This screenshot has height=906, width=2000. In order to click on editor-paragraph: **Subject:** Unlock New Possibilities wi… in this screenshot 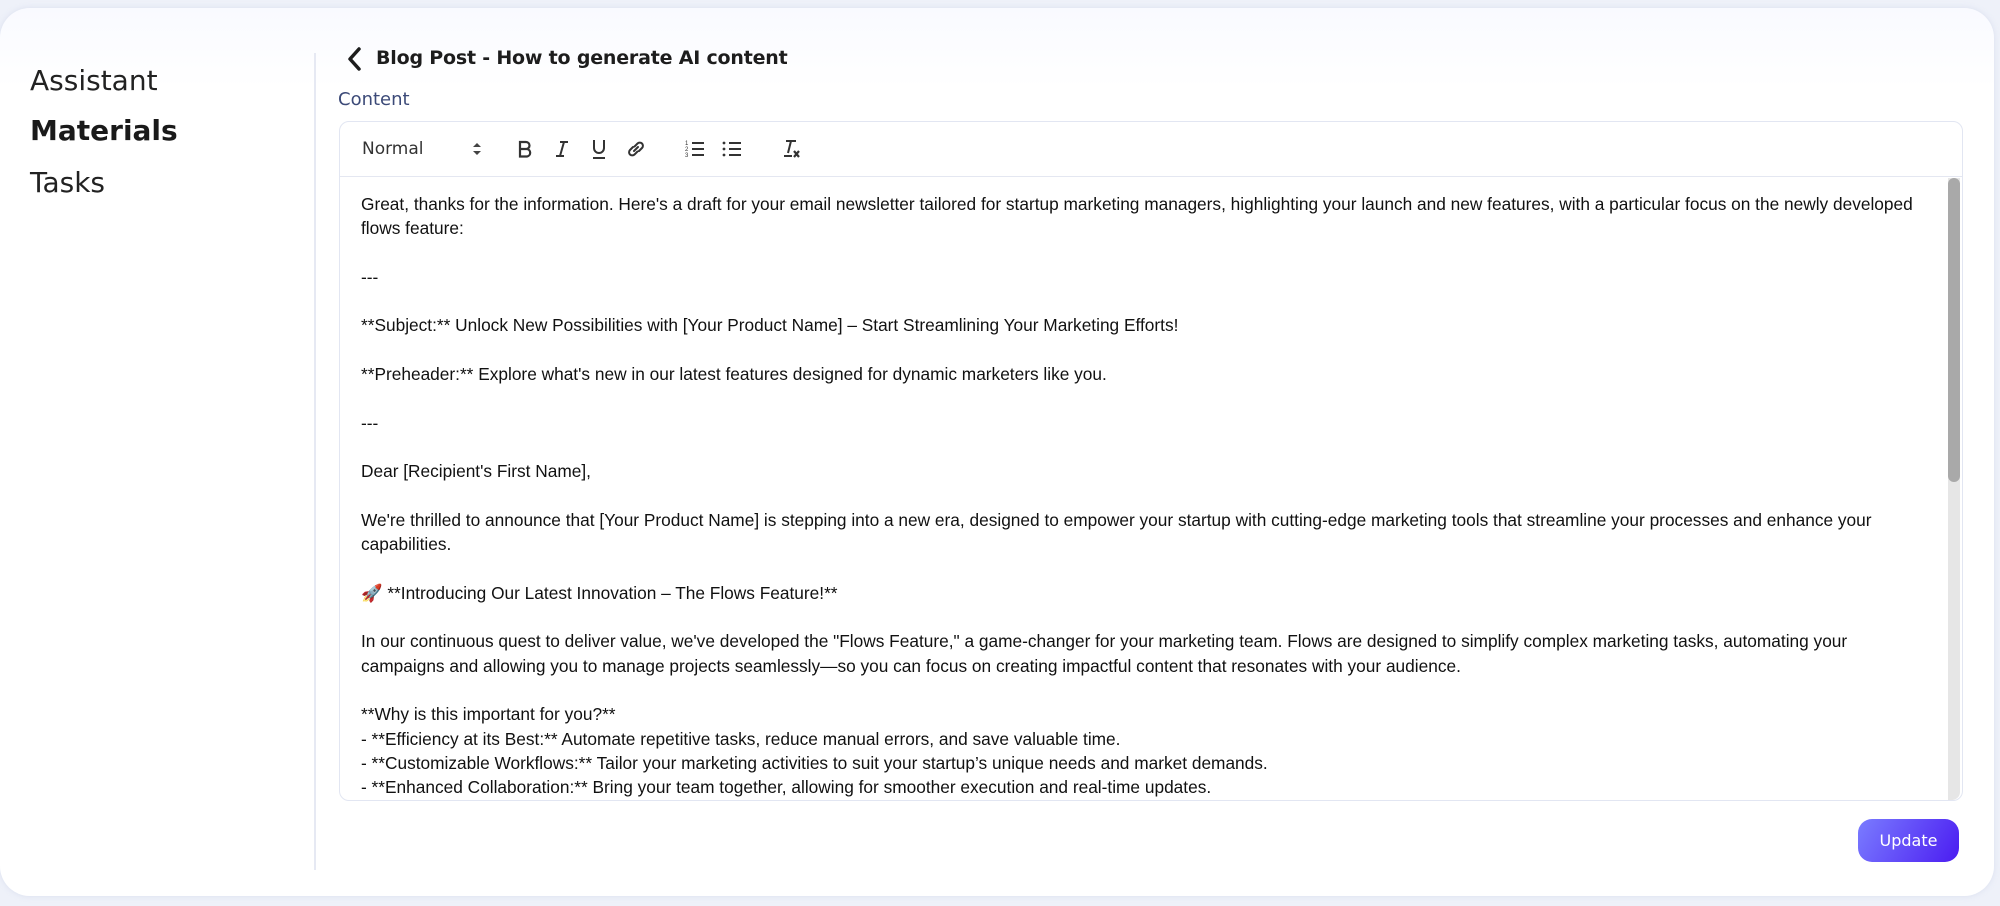, I will do `click(770, 325)`.